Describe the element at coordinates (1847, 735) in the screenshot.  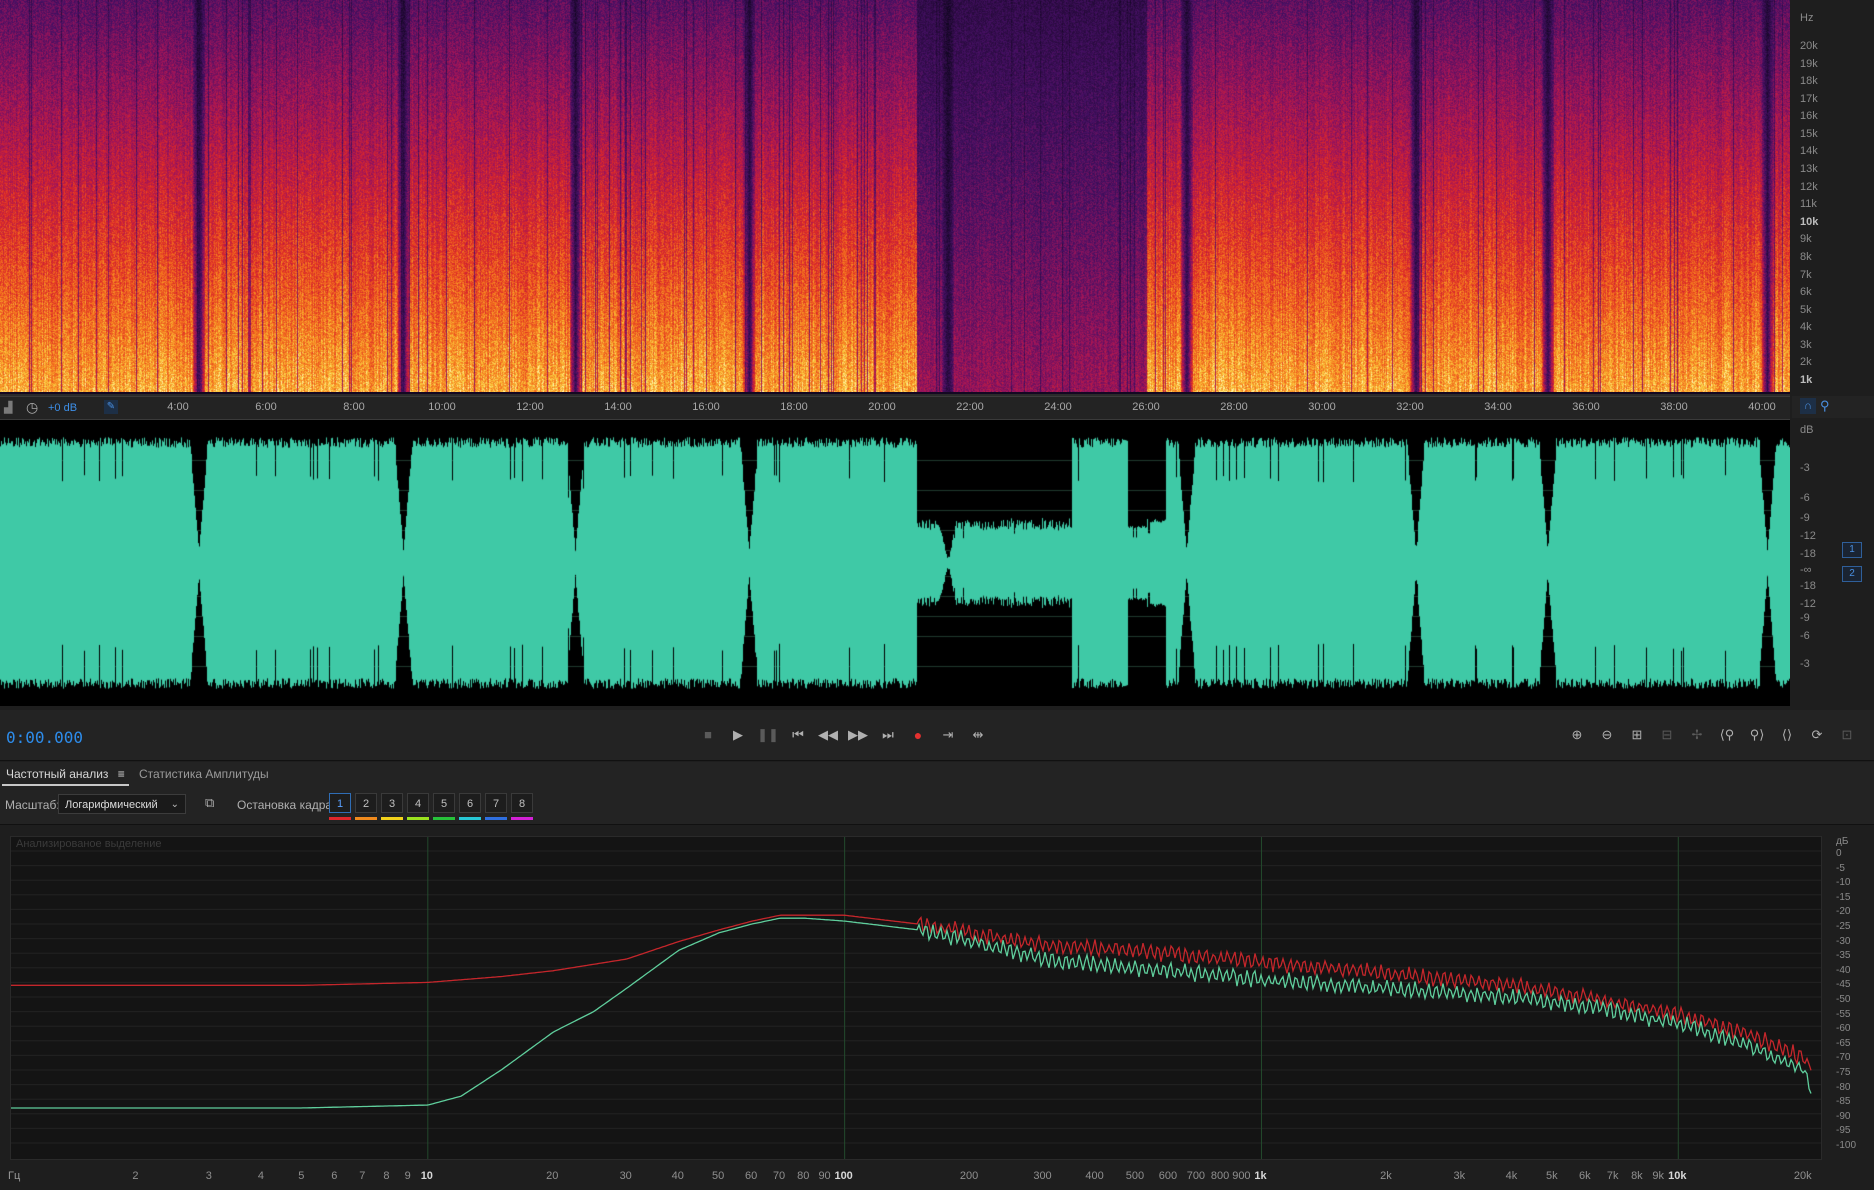
I see `zoom-selected-track-icon: ⊡` at that location.